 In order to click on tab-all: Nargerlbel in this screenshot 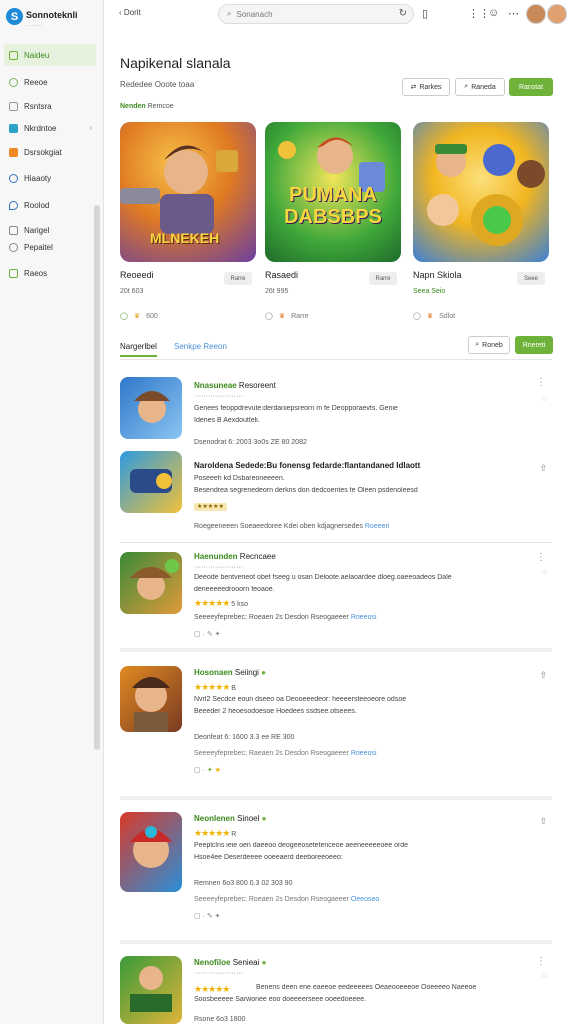, I will do `click(138, 349)`.